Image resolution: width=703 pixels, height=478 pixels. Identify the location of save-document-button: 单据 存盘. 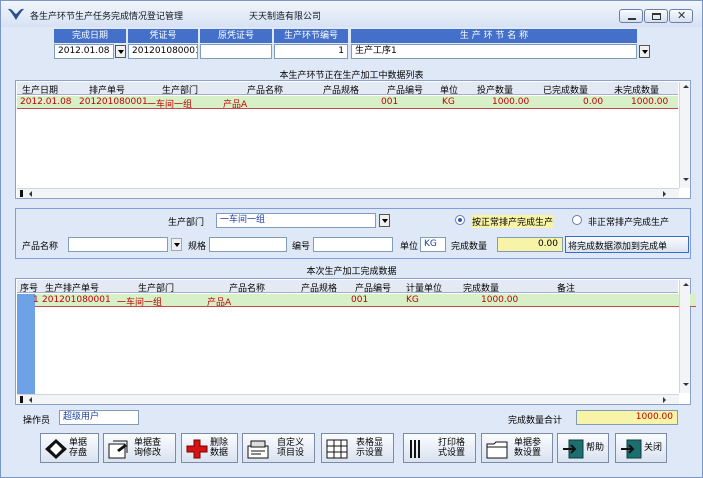
(69, 448).